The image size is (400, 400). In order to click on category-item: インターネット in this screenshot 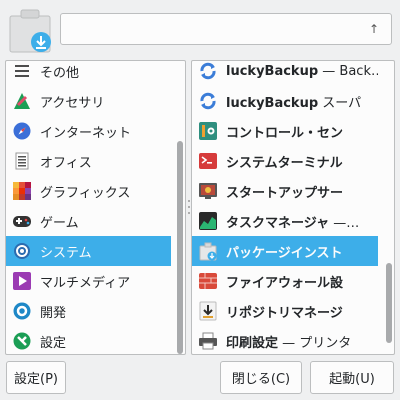, I will do `click(88, 131)`.